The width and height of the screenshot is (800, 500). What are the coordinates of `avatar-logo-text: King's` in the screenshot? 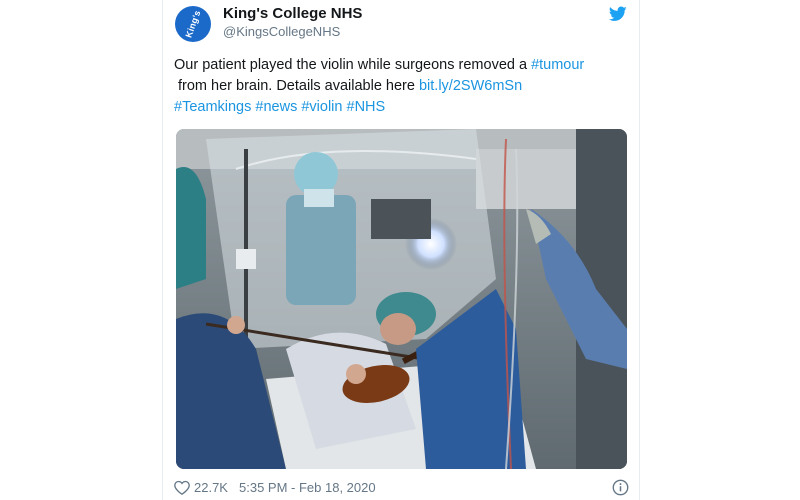 It's located at (193, 24).